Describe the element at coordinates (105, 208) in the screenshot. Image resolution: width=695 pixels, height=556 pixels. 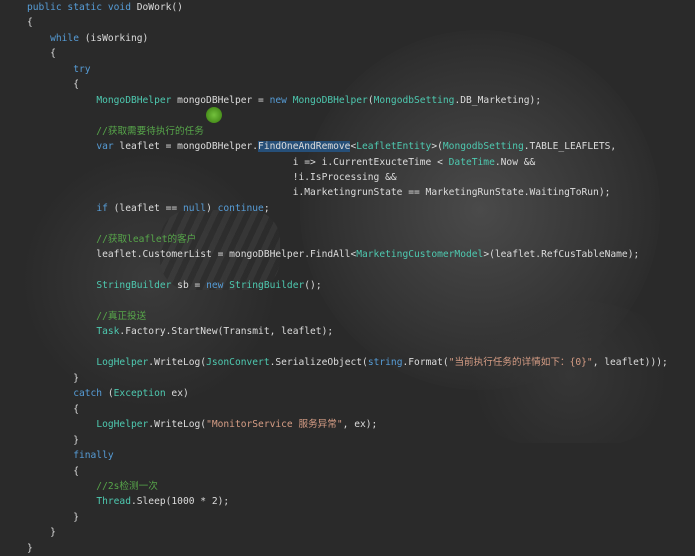
I see `code-token: if` at that location.